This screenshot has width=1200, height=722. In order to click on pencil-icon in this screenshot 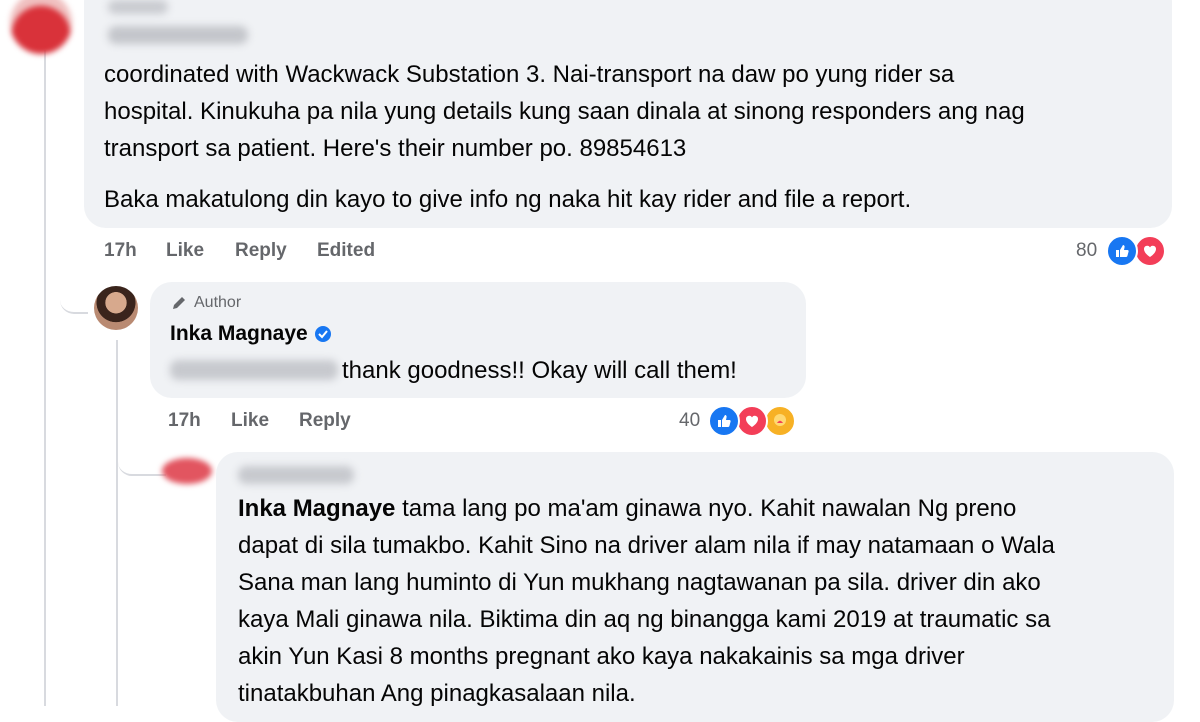, I will do `click(179, 303)`.